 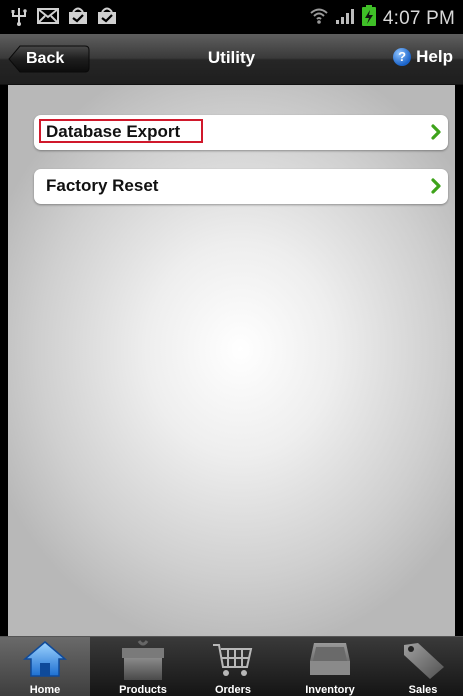 I want to click on menu-item-label: Factory Reset, so click(x=102, y=185).